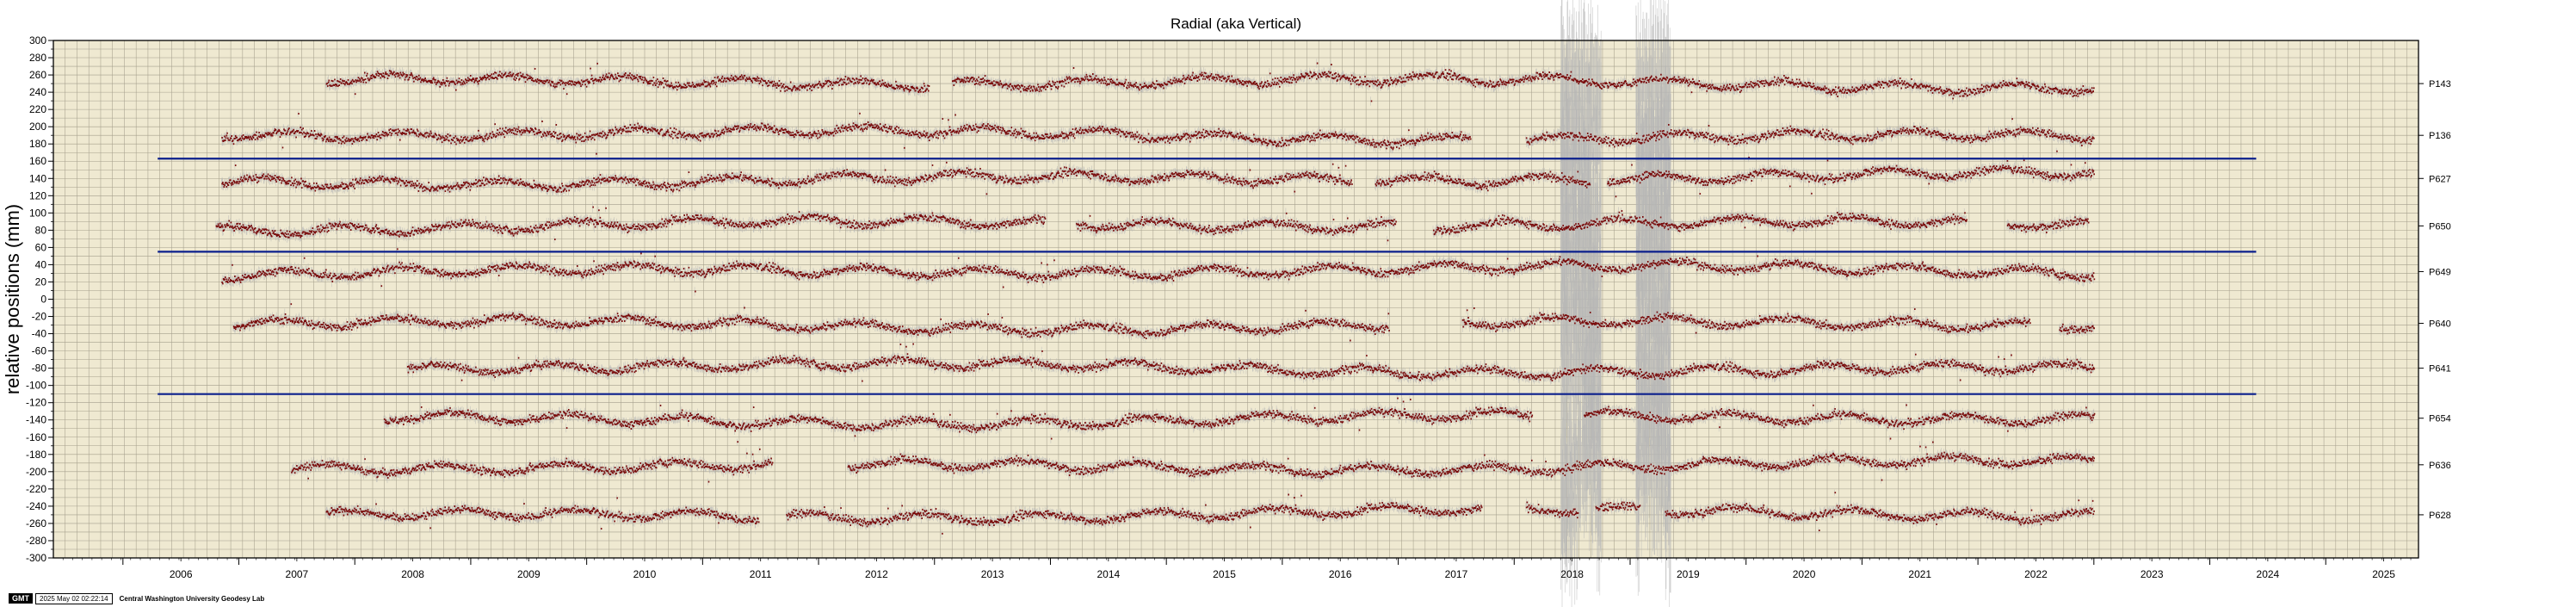 The width and height of the screenshot is (2576, 607). Describe the element at coordinates (2440, 179) in the screenshot. I see `station-label-p627: P627` at that location.